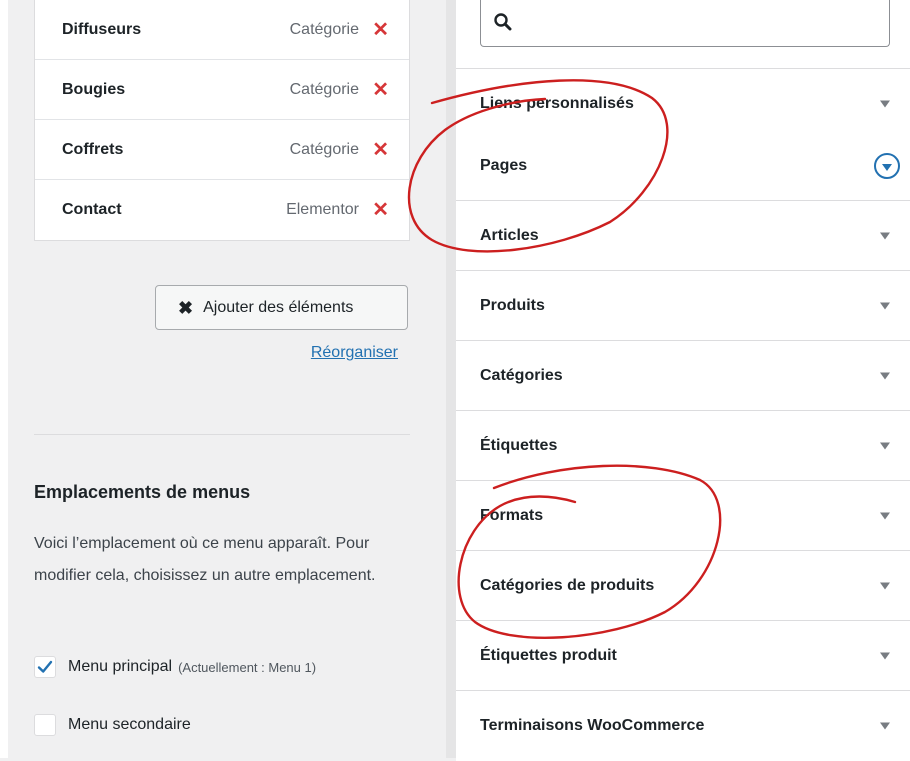  I want to click on close-icon: ✖, so click(186, 307).